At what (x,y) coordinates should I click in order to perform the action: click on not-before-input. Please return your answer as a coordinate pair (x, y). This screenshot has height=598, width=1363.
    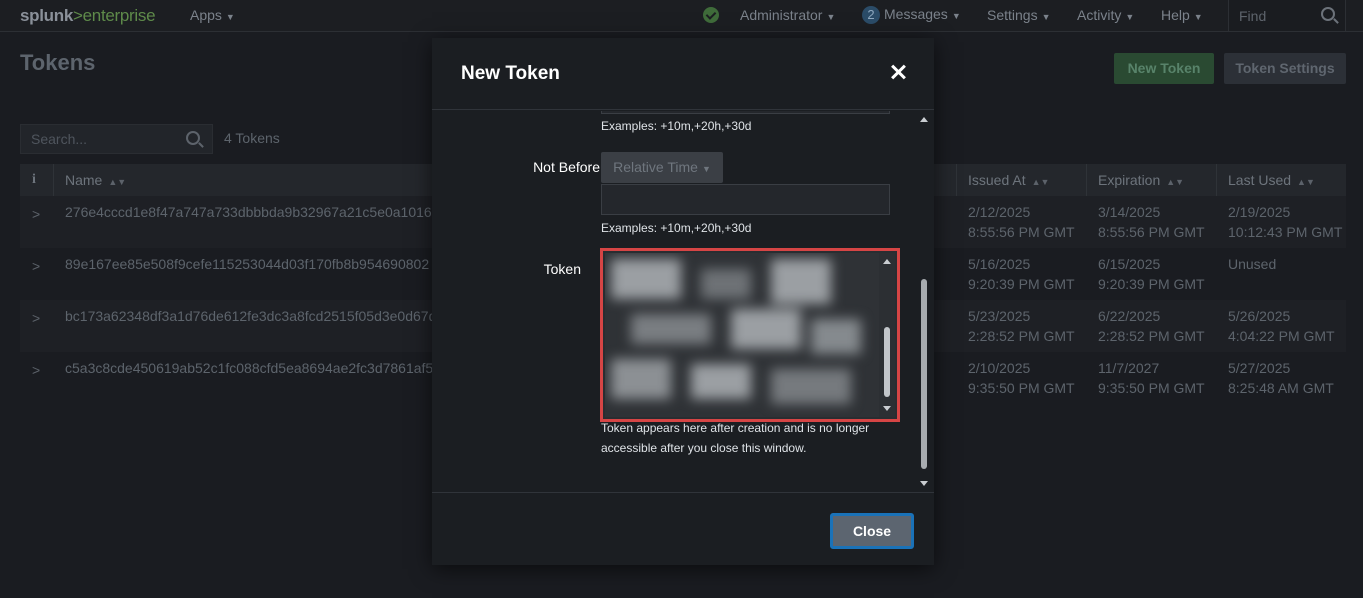
    Looking at the image, I should click on (745, 199).